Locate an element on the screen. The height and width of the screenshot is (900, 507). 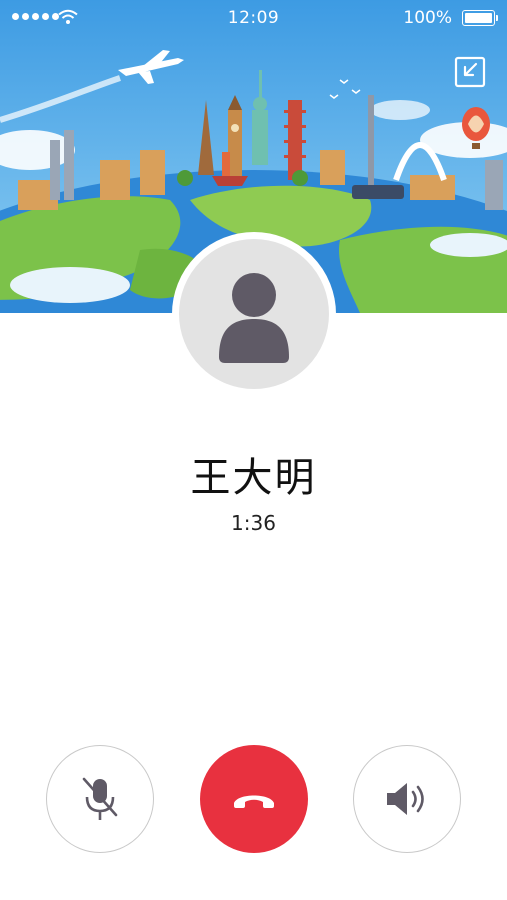
speaker-button is located at coordinates (407, 799).